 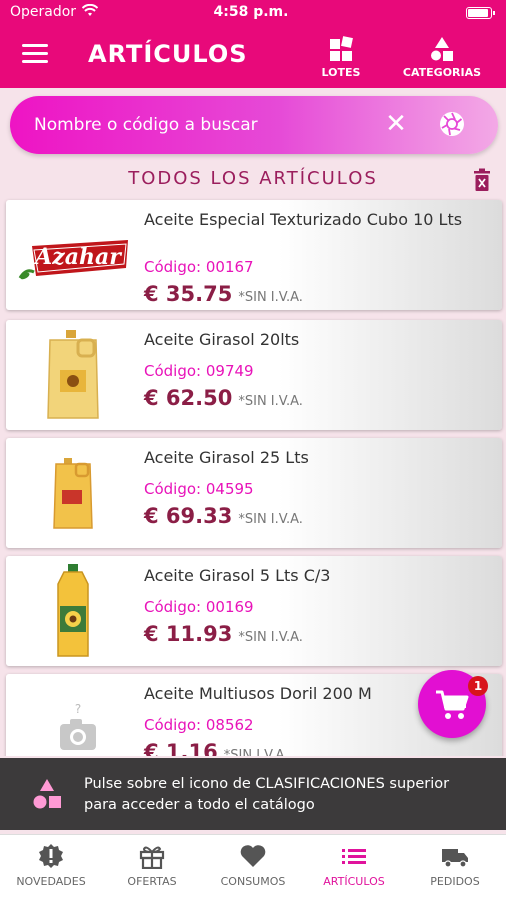 I want to click on gift-icon, so click(x=152, y=856).